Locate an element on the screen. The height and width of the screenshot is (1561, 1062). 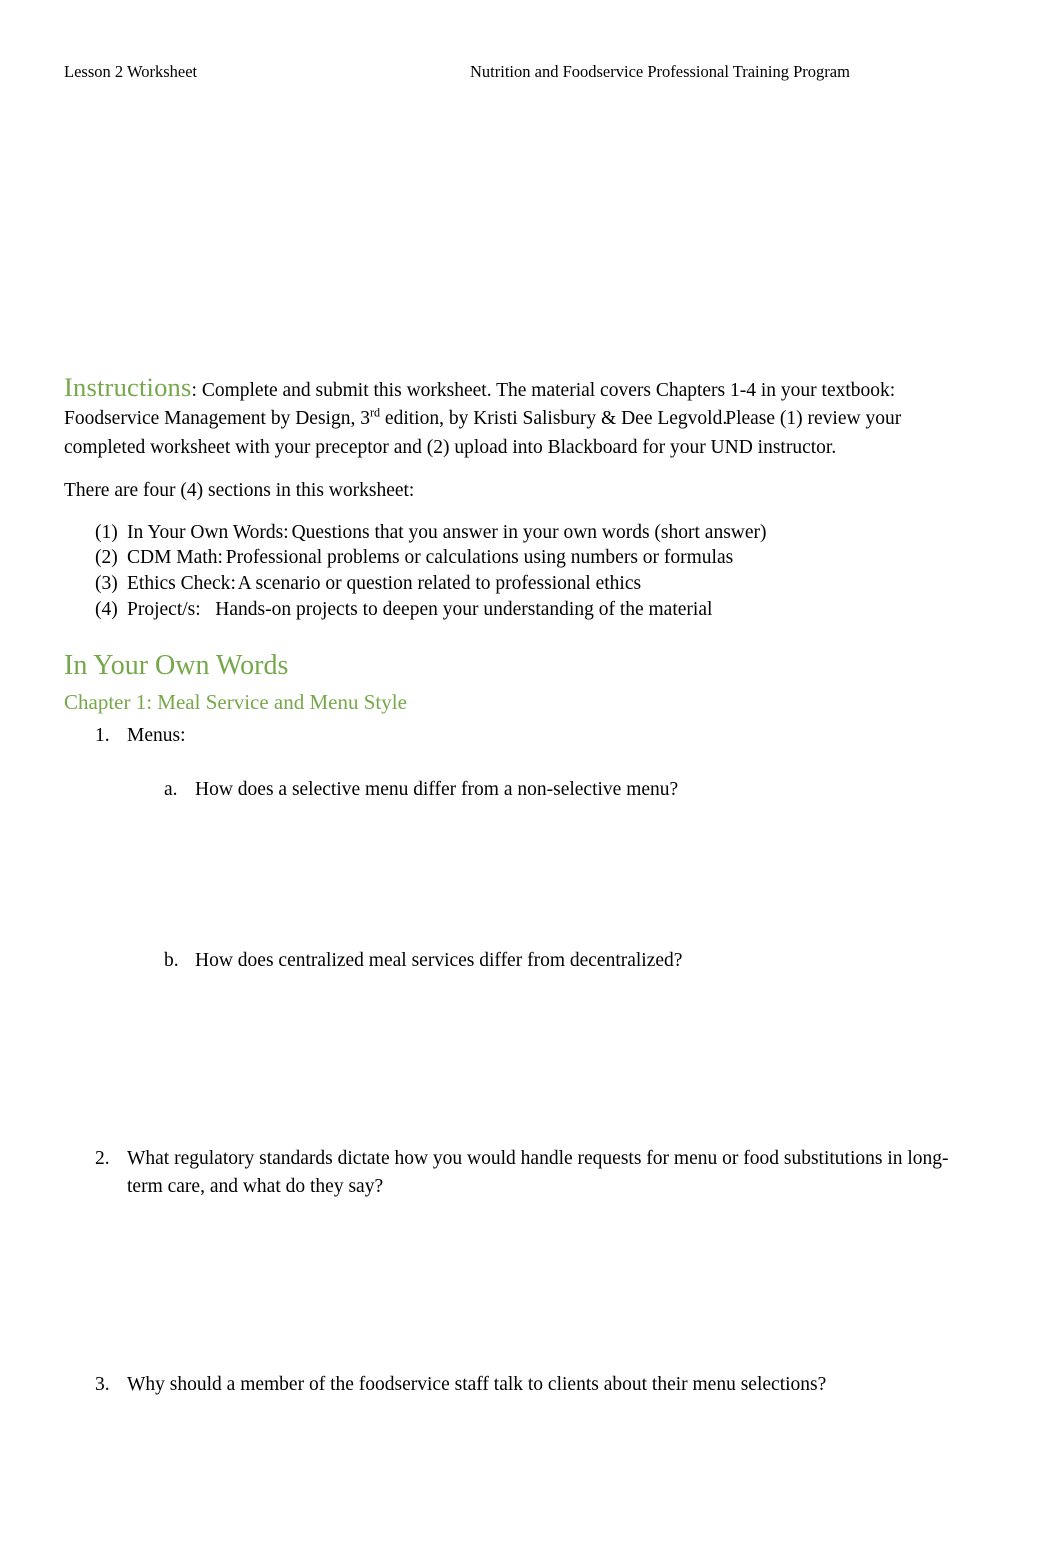
header-left-text: Lesson 2 Worksheet is located at coordinates (131, 71).